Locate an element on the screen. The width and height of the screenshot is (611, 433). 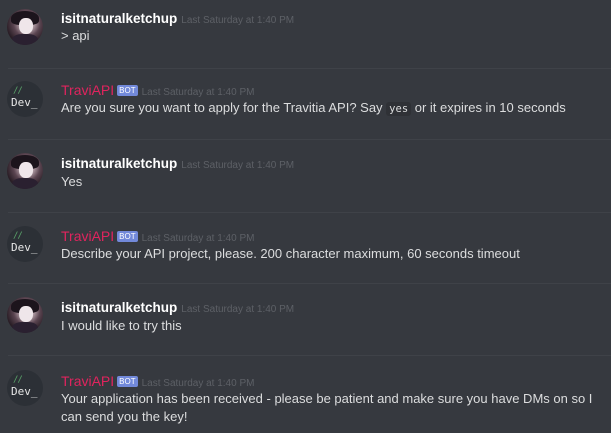
message-text: Yes is located at coordinates (72, 181).